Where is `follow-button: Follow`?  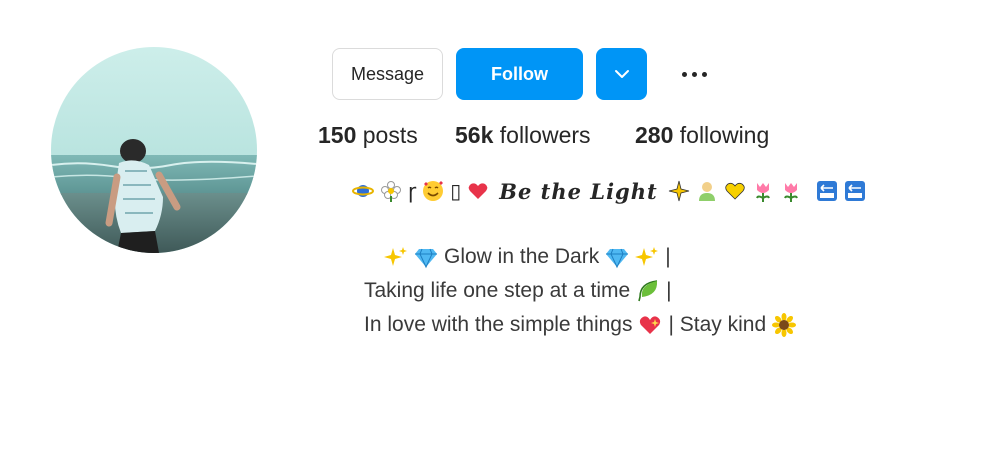
follow-button: Follow is located at coordinates (519, 74).